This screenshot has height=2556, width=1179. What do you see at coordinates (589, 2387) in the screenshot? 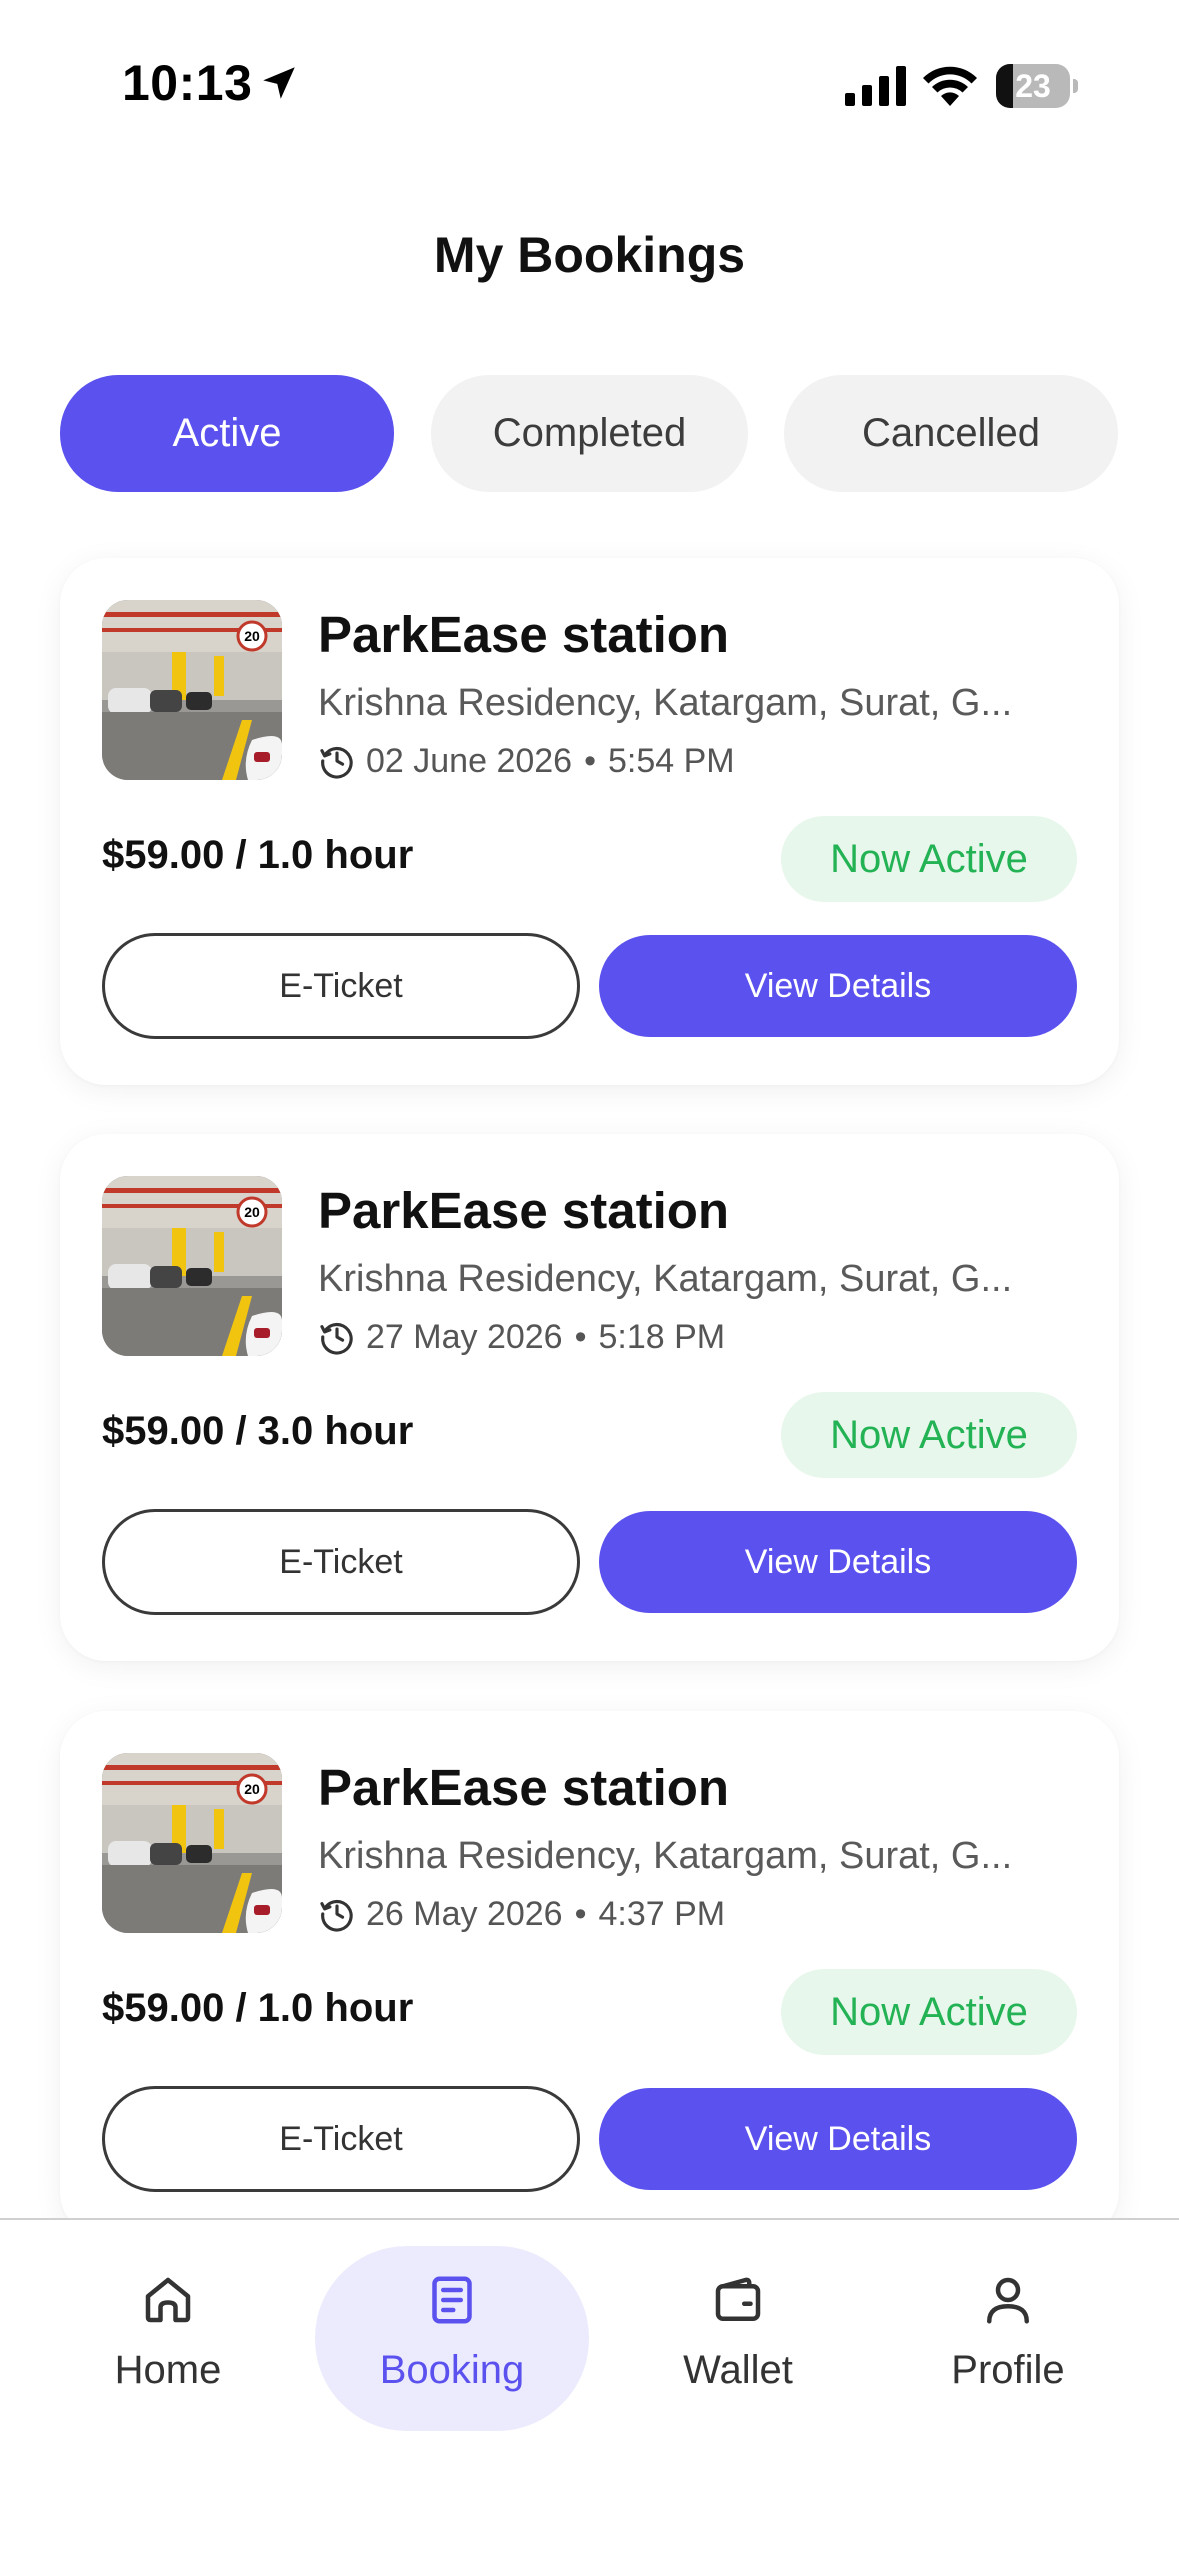
I see `bottom-navigation: Home Booking Wallet Profile` at bounding box center [589, 2387].